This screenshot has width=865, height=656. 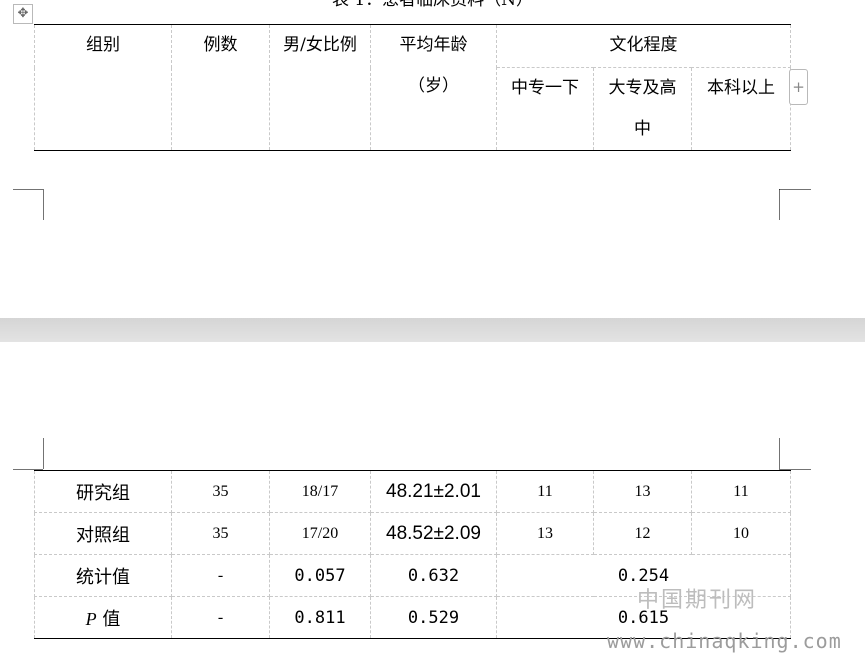 What do you see at coordinates (103, 491) in the screenshot?
I see `row-group: 研究组` at bounding box center [103, 491].